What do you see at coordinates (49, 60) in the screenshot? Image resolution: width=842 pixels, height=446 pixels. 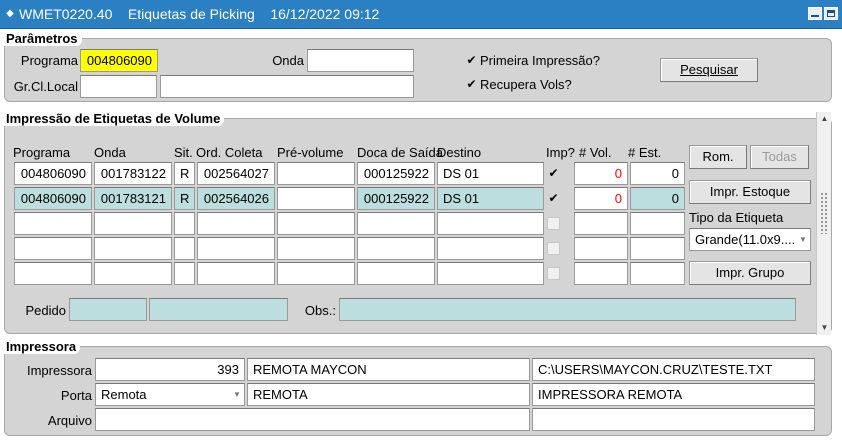 I see `programa-label: Programa` at bounding box center [49, 60].